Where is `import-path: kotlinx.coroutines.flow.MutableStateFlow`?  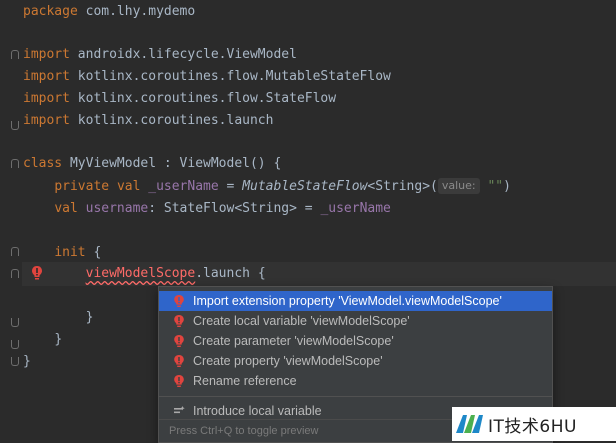
import-path: kotlinx.coroutines.flow.MutableStateFlow is located at coordinates (230, 76).